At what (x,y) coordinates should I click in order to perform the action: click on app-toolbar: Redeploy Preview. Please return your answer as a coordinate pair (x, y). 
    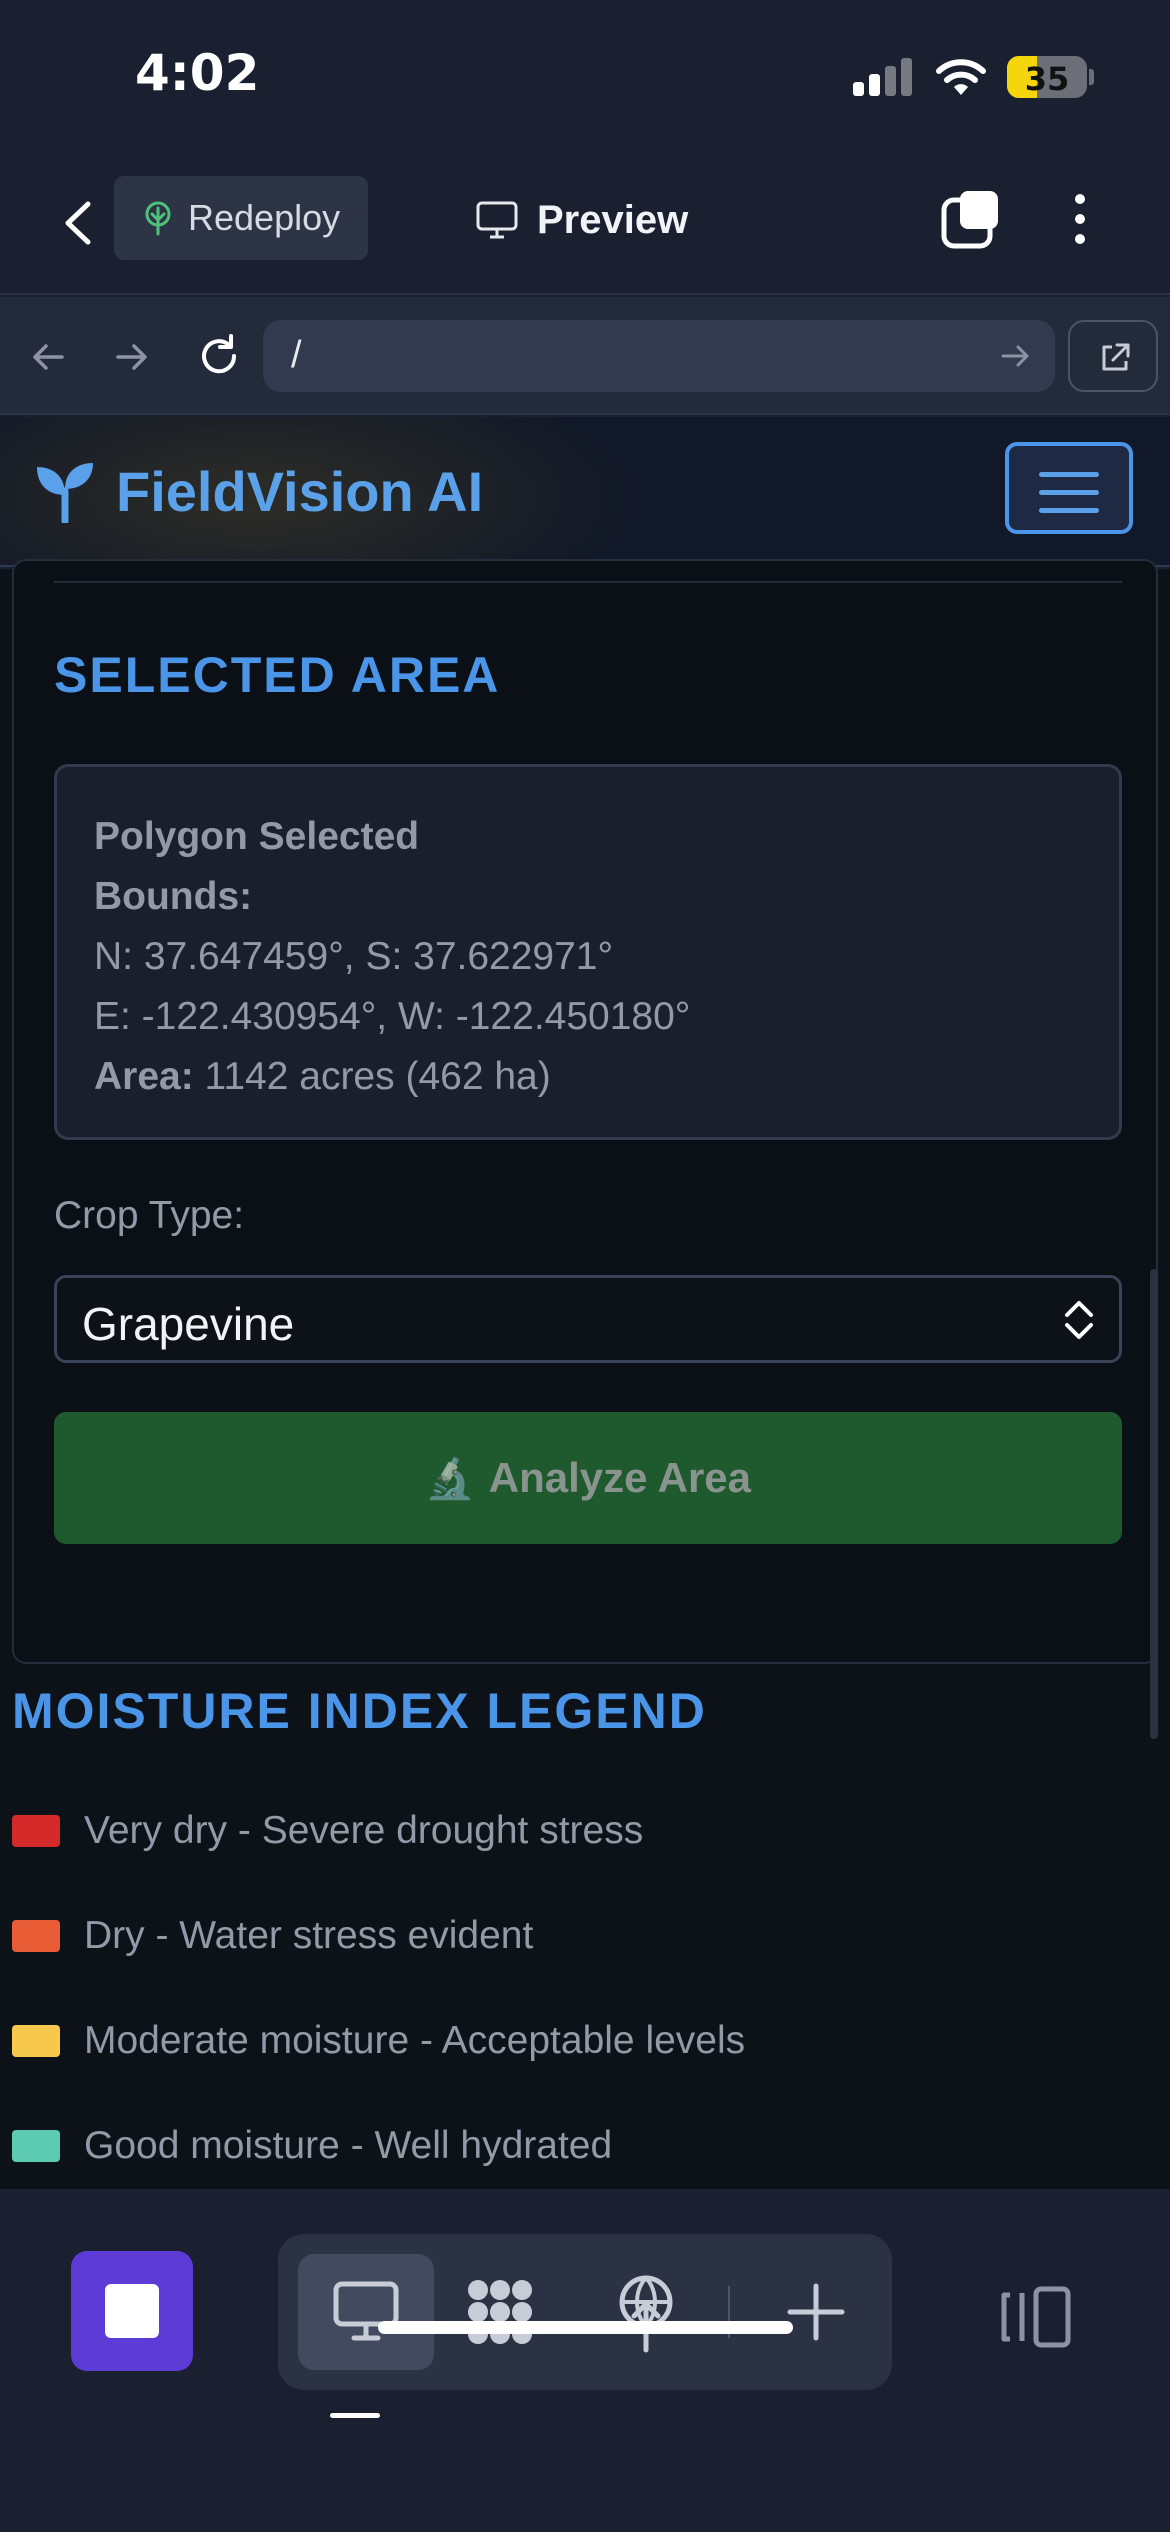
    Looking at the image, I should click on (585, 222).